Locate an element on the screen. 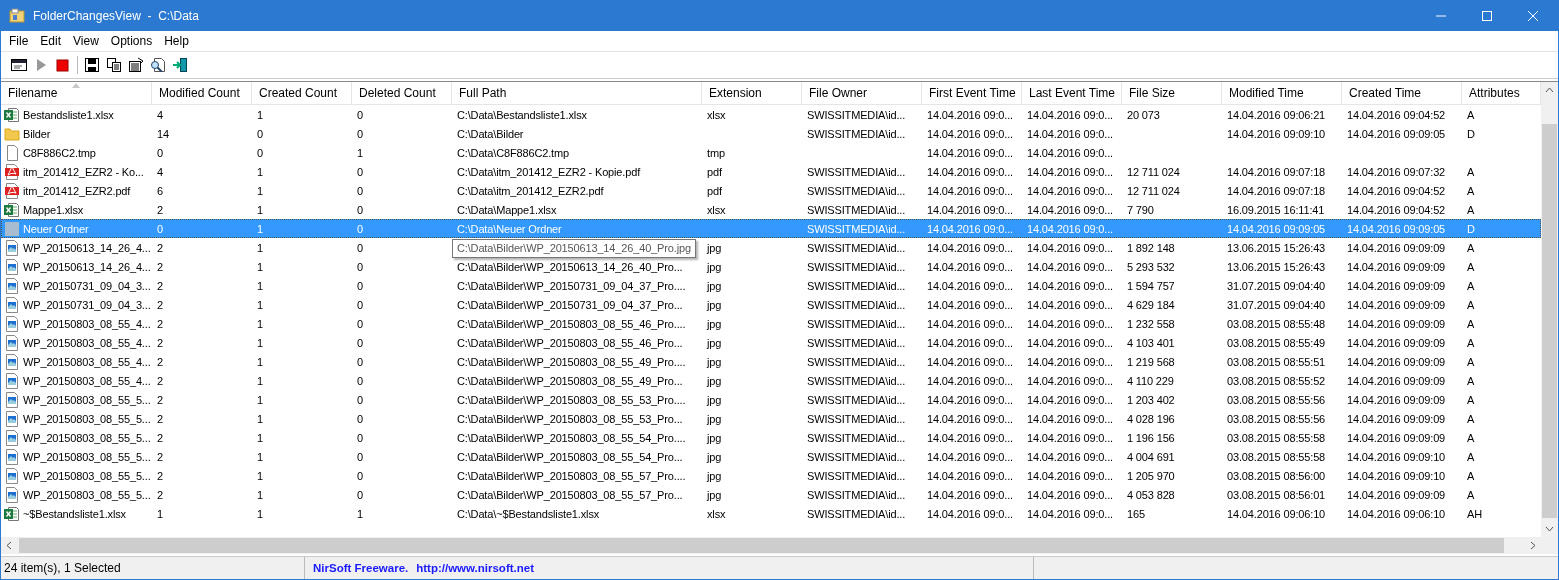  column-header: Deleted Count is located at coordinates (402, 93).